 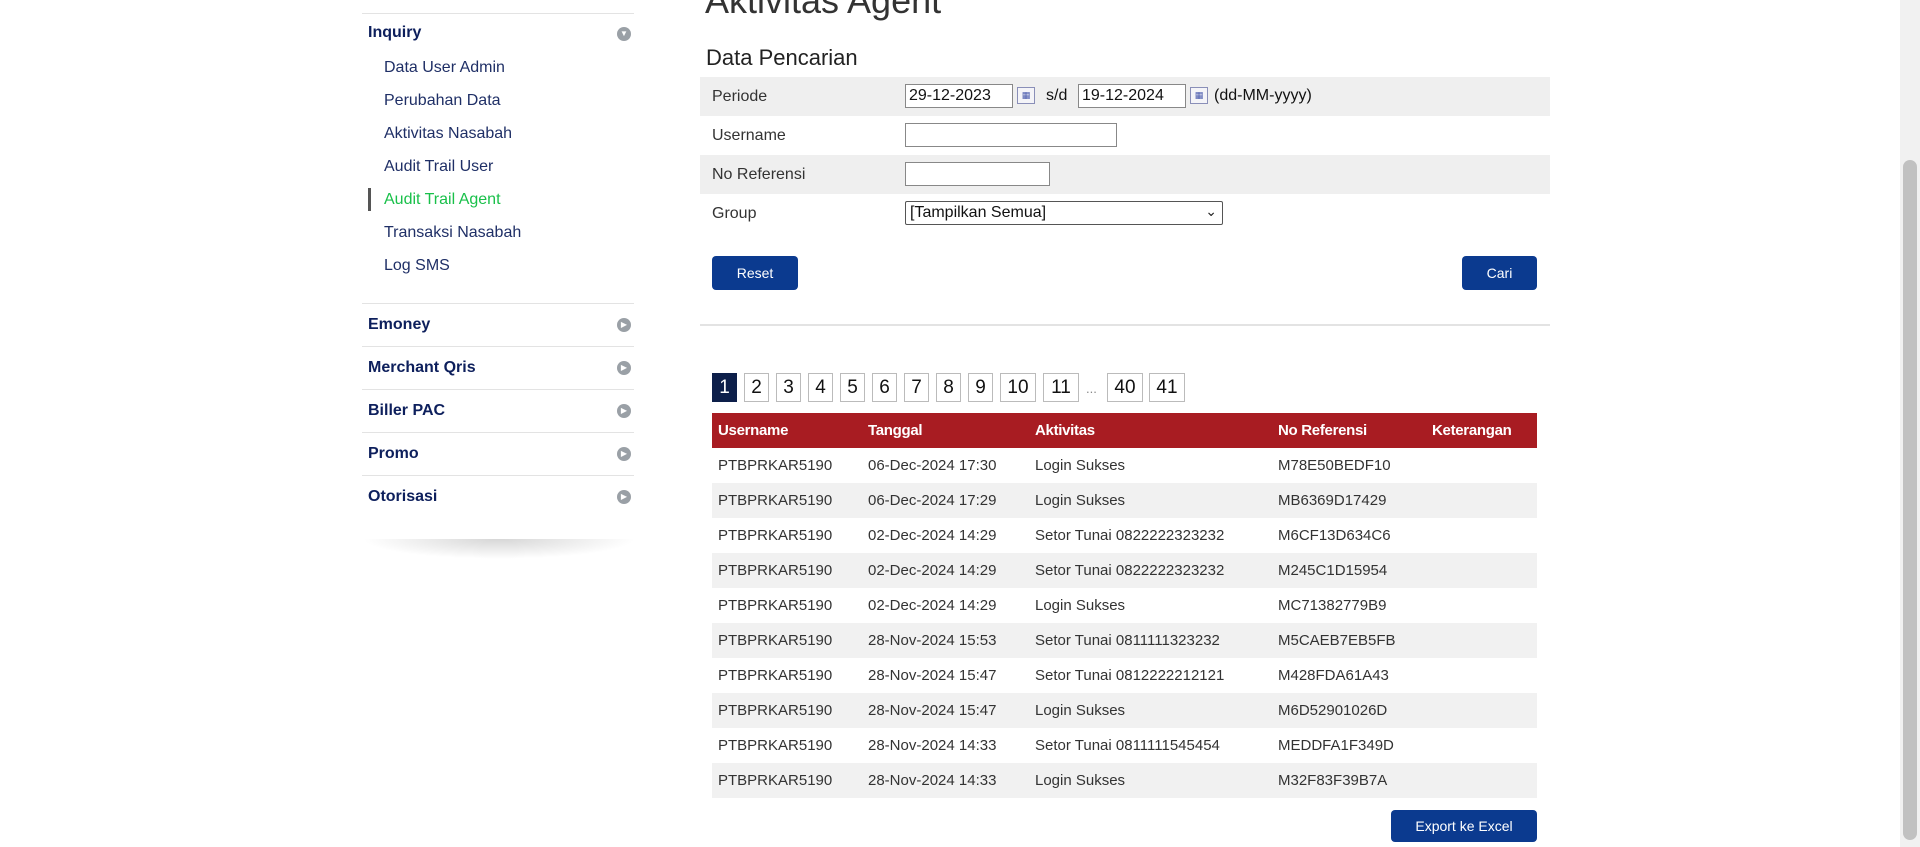 What do you see at coordinates (417, 266) in the screenshot?
I see `nav-item-log-sms: Log SMS` at bounding box center [417, 266].